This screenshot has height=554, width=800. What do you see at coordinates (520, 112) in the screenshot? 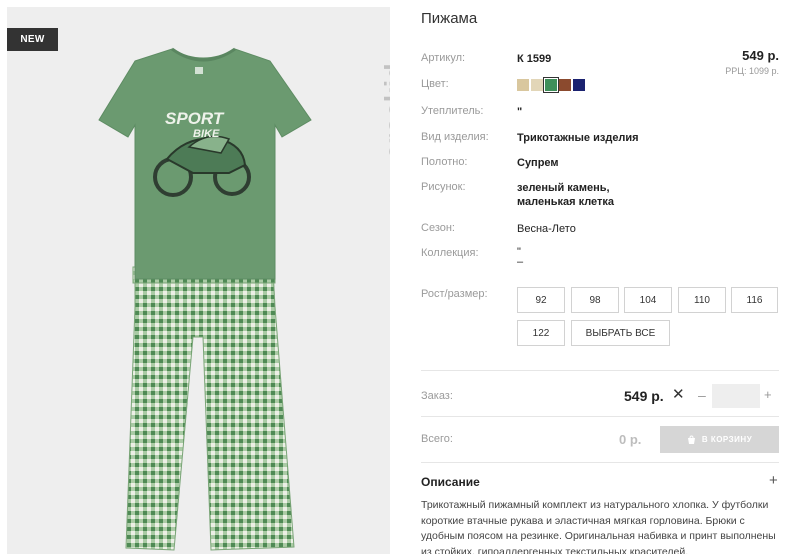
I see `attr-value: "` at bounding box center [520, 112].